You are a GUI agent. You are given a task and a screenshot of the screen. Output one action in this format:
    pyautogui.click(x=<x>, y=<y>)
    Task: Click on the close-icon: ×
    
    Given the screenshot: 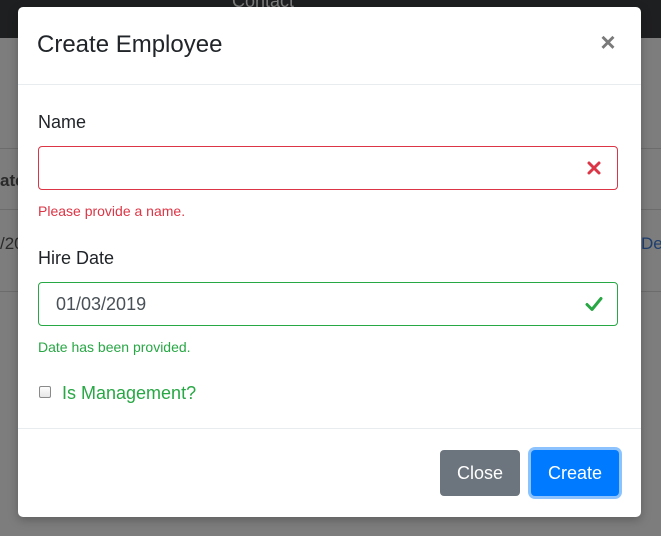 What is the action you would take?
    pyautogui.click(x=608, y=42)
    